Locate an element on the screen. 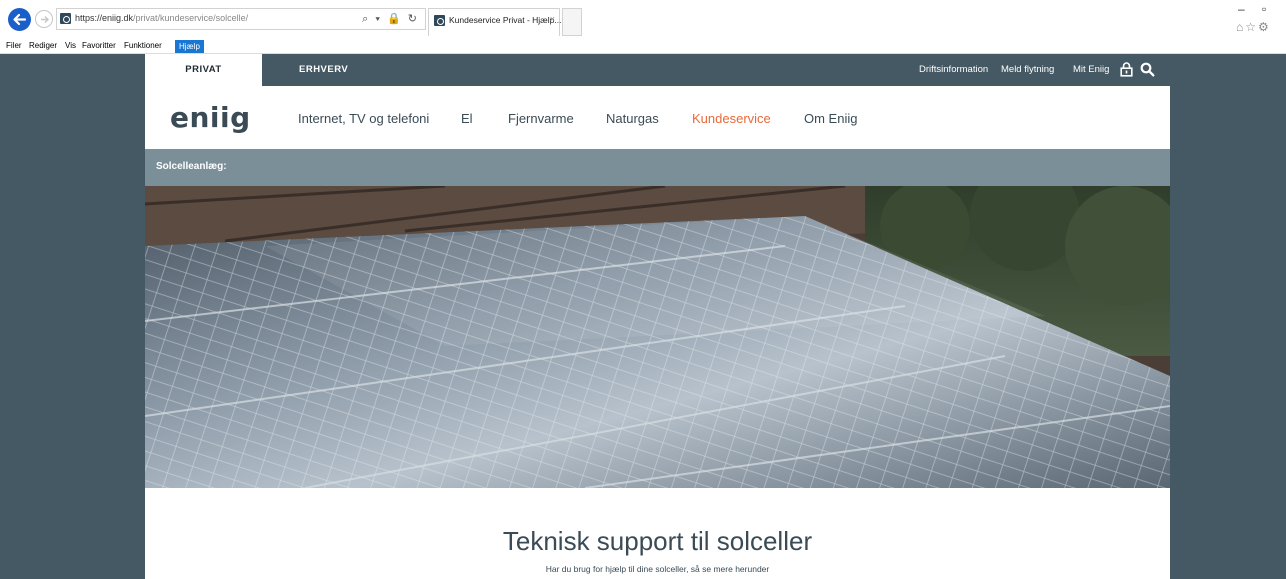  page-title: Teknisk support til solceller is located at coordinates (657, 541).